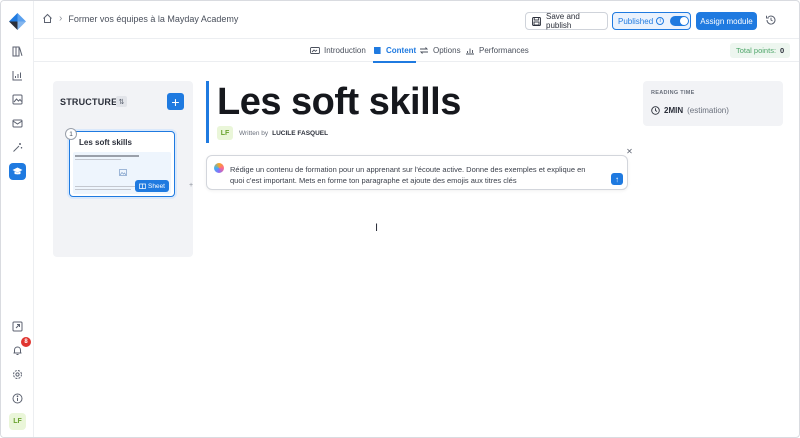 This screenshot has width=800, height=438. What do you see at coordinates (61, 18) in the screenshot?
I see `chevron-right-icon: ›` at bounding box center [61, 18].